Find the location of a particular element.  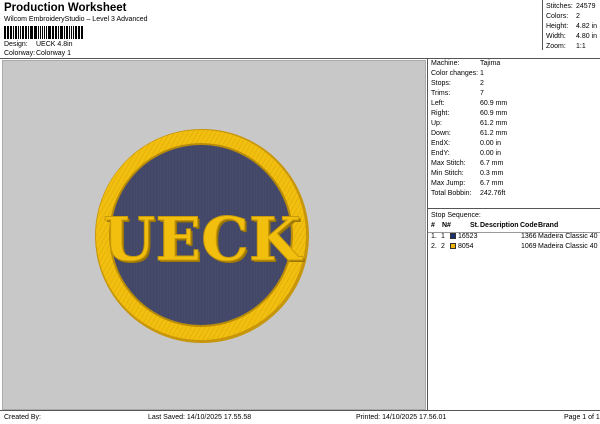

col-description: Description is located at coordinates (499, 225).